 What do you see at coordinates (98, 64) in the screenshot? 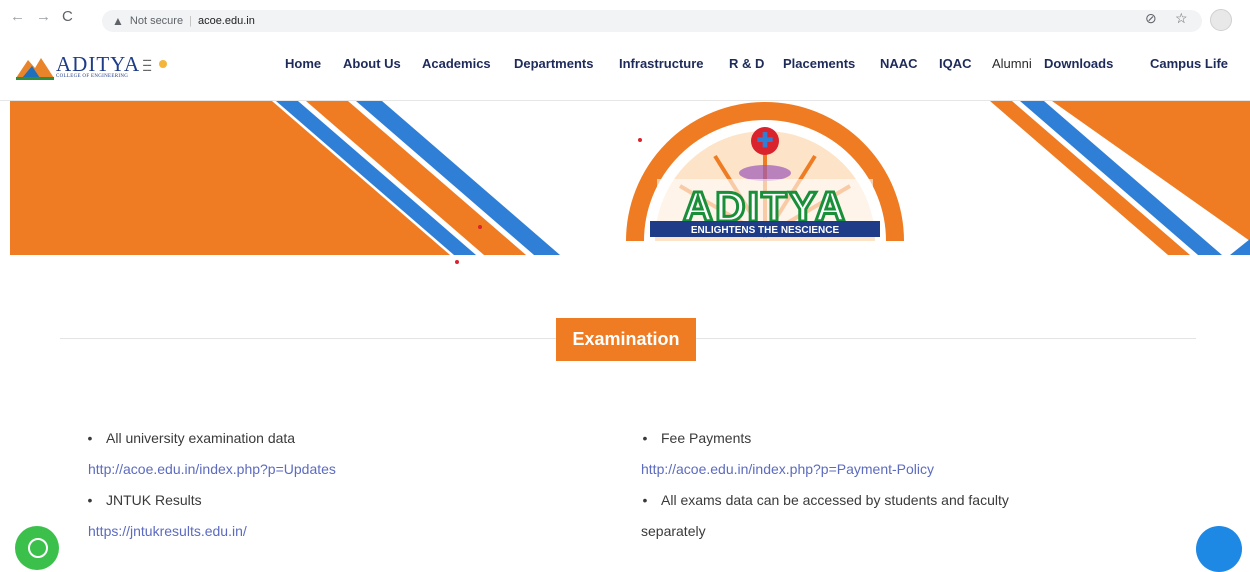
I see `brand-name: ADITYA` at bounding box center [98, 64].